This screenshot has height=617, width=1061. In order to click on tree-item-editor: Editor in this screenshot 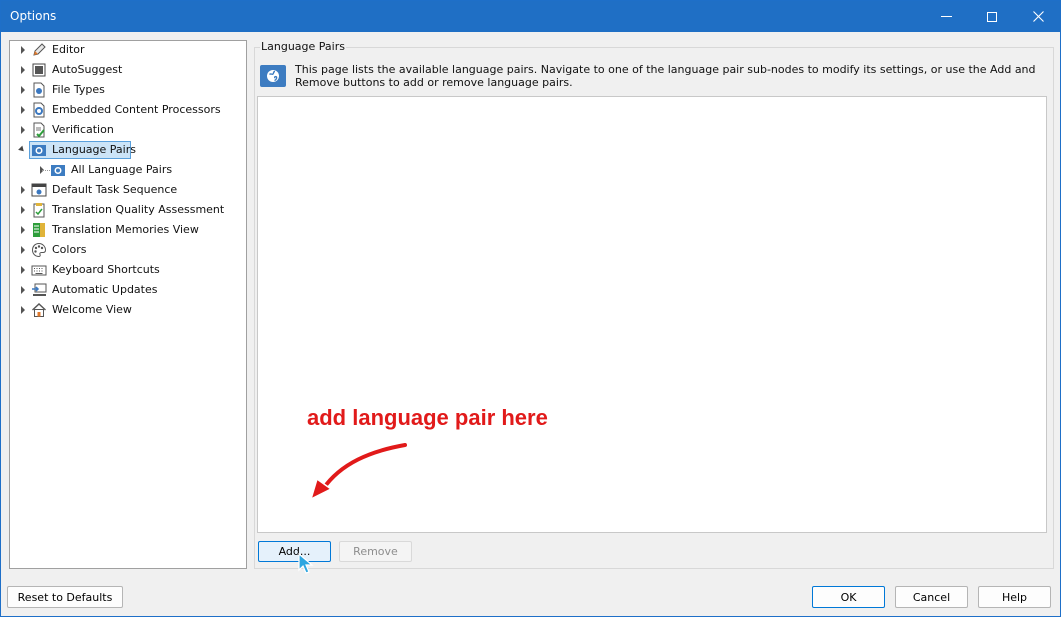, I will do `click(68, 50)`.